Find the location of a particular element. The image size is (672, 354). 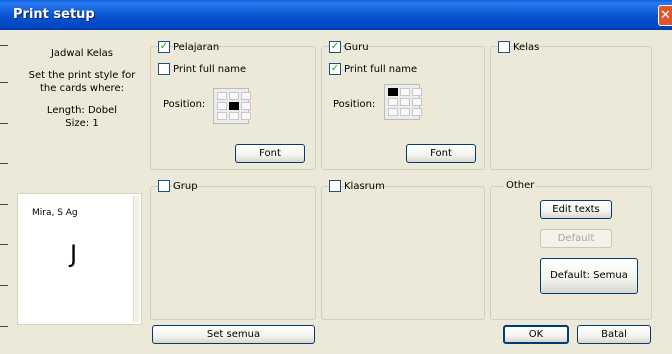

guru-full-name-label: Print full name is located at coordinates (381, 69).